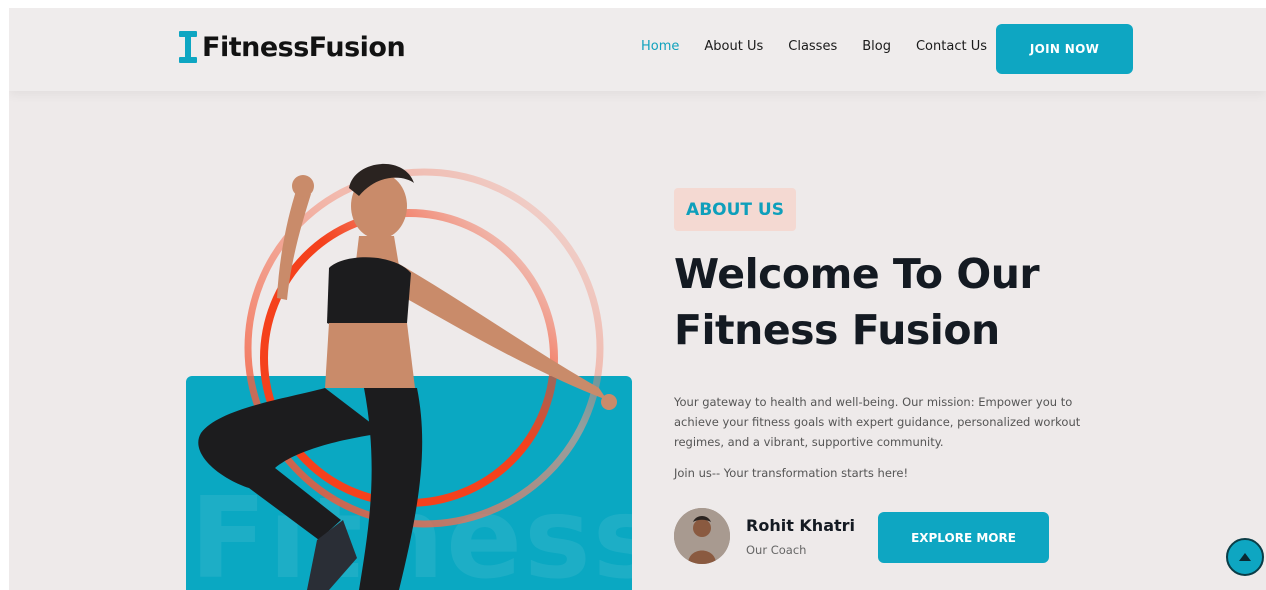 The width and height of the screenshot is (1266, 590). I want to click on scroll-to-top-button, so click(1245, 557).